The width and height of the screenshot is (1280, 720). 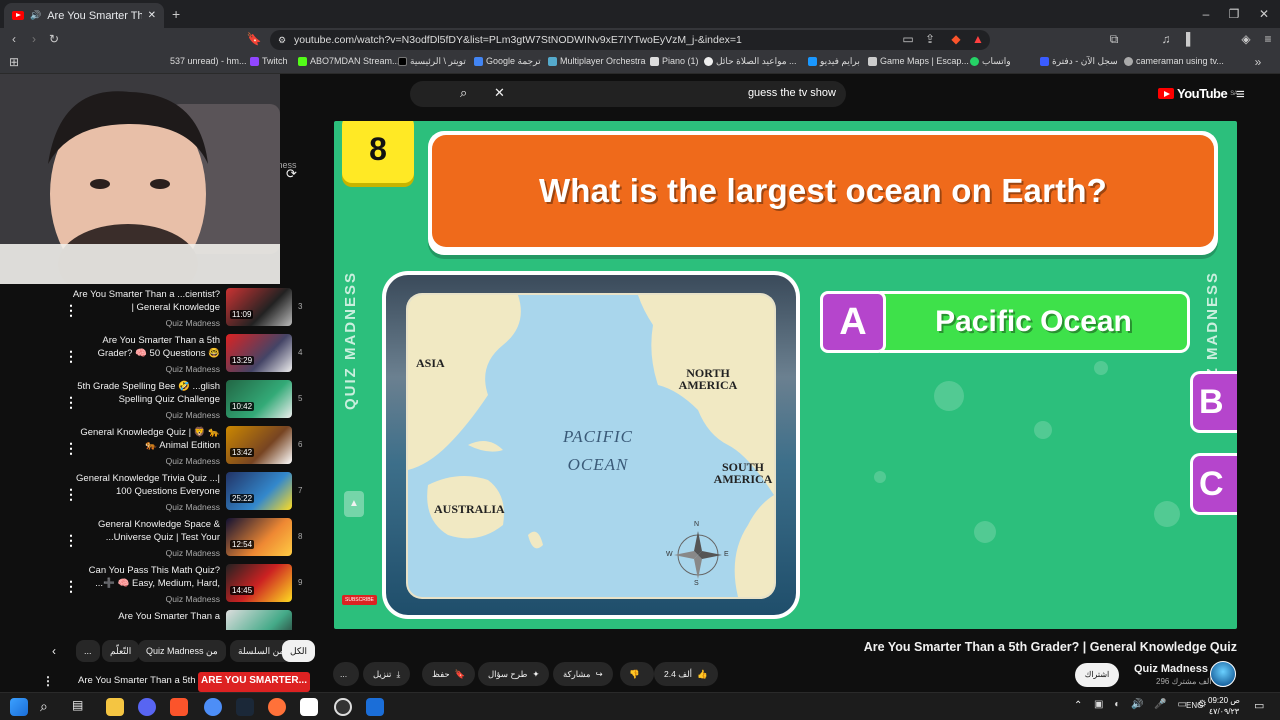 I want to click on like-button: 2.4 ألف 👍, so click(x=686, y=674).